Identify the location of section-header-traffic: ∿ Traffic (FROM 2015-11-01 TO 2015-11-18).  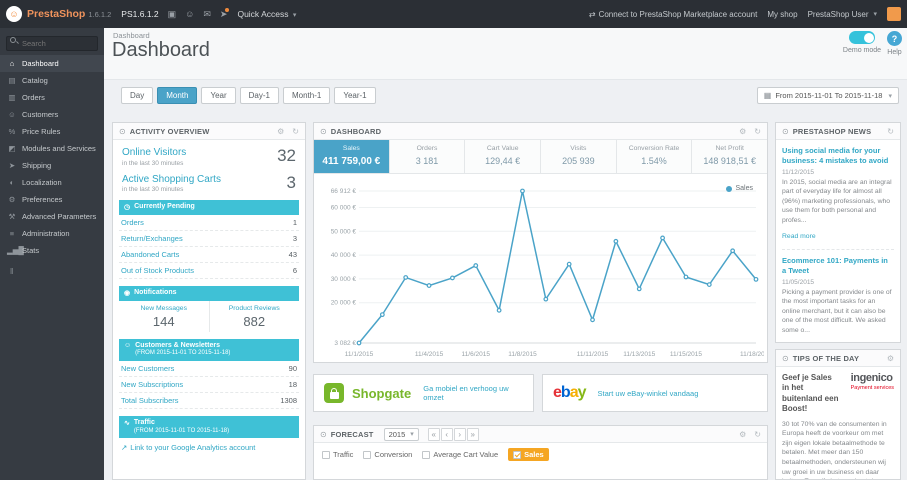
(209, 426).